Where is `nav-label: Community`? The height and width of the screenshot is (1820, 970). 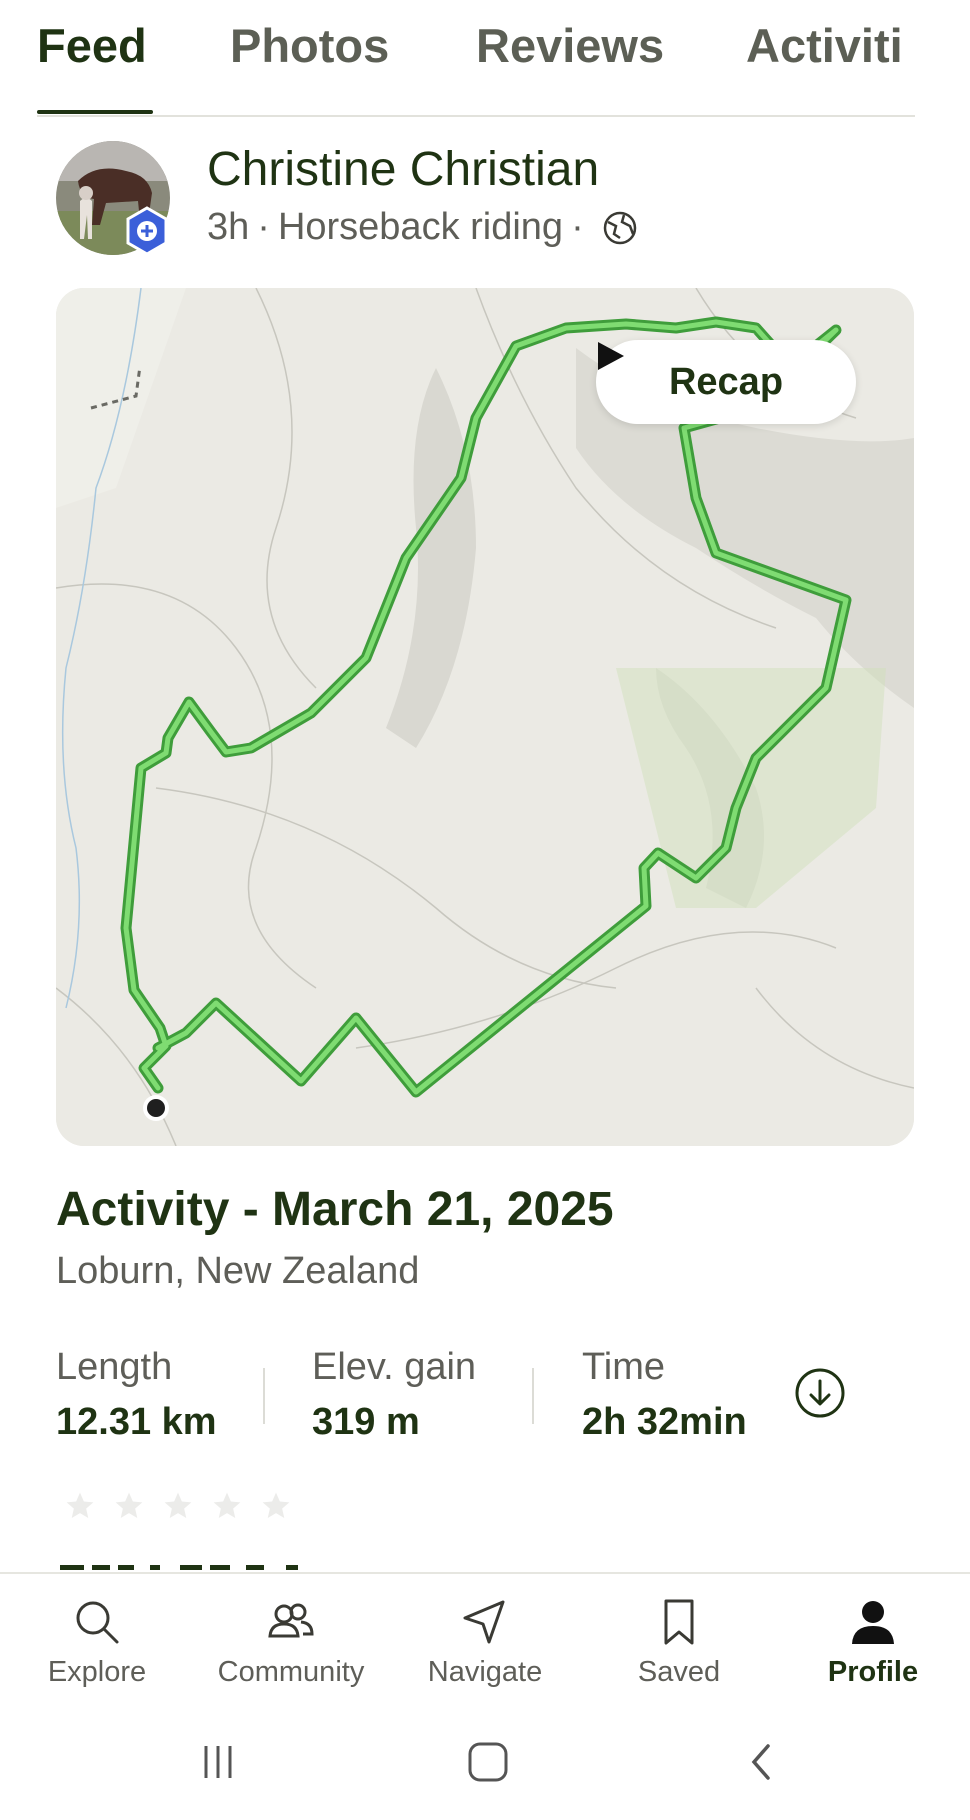
nav-label: Community is located at coordinates (291, 1672).